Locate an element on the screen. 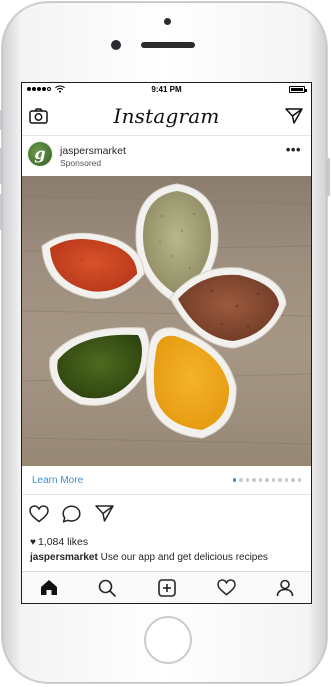 This screenshot has width=331, height=687. volume-up-button is located at coordinates (1, 166).